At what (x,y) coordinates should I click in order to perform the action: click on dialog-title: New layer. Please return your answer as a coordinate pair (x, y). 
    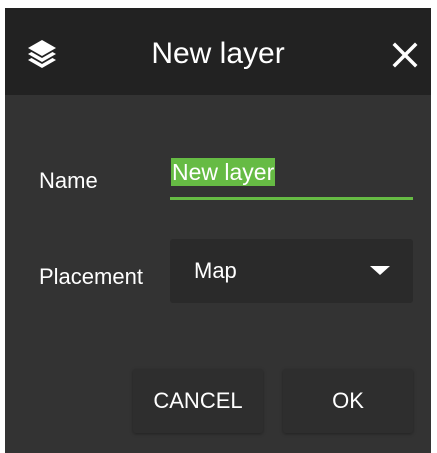
    Looking at the image, I should click on (218, 53).